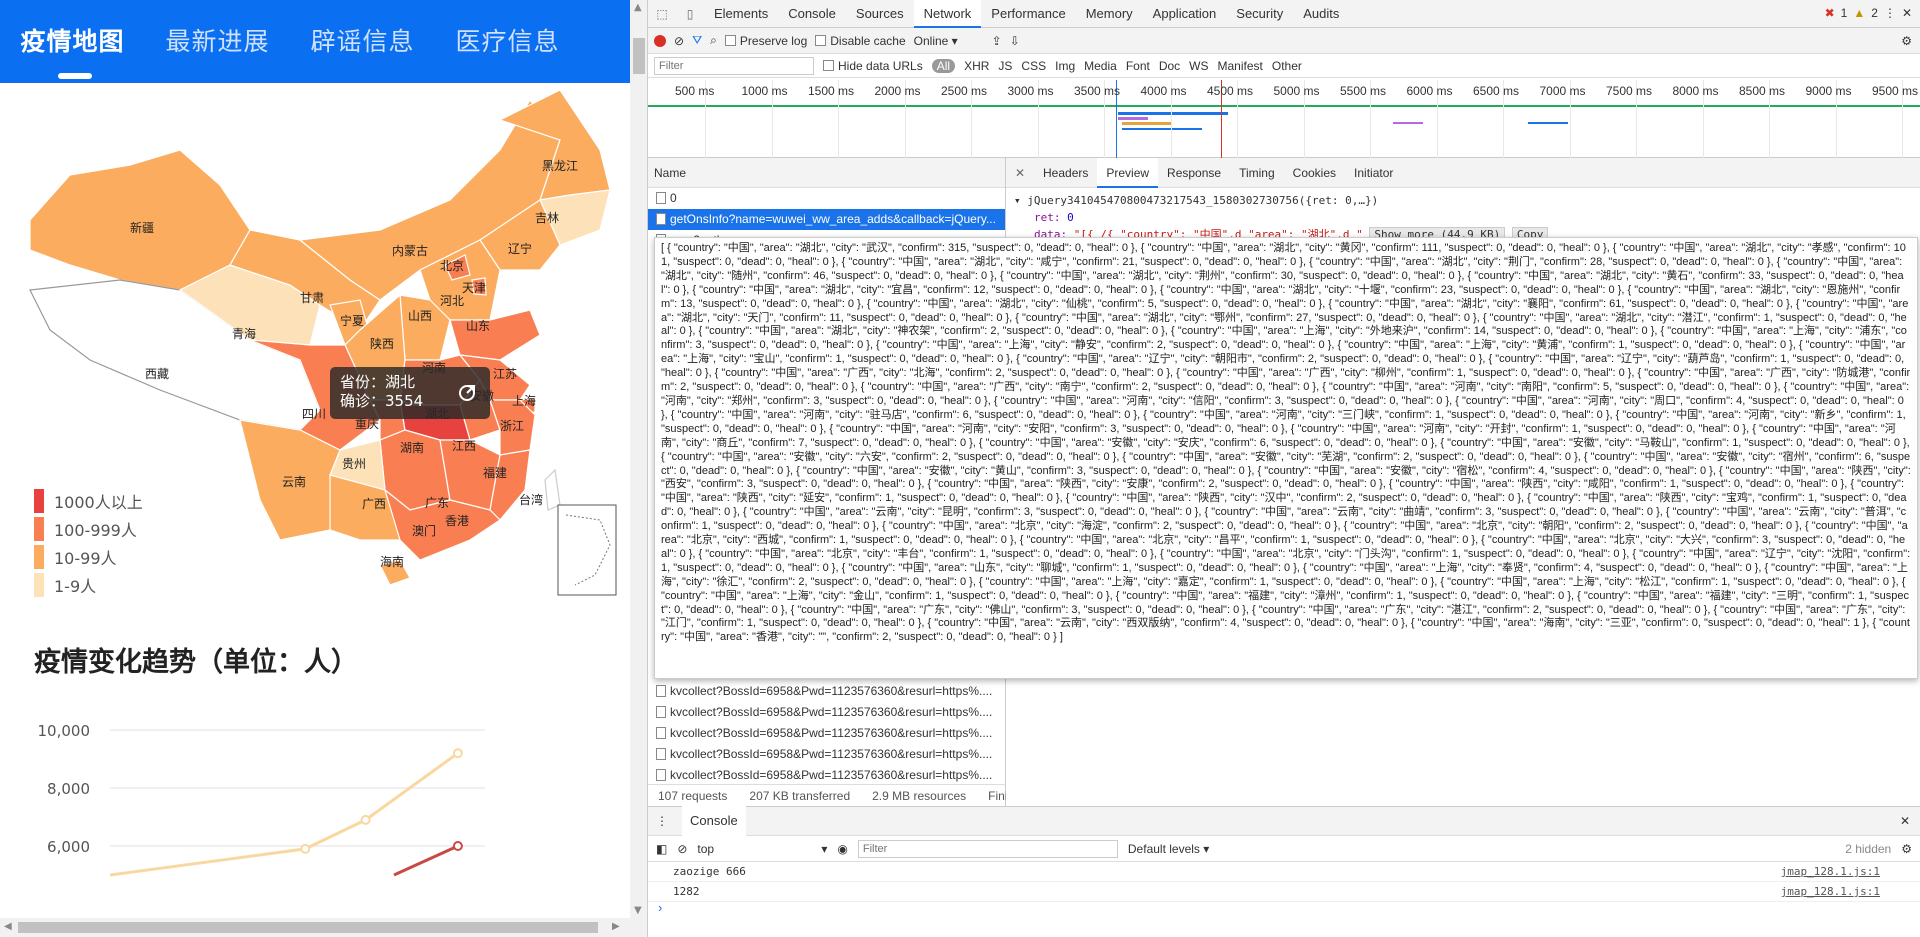 Image resolution: width=1920 pixels, height=937 pixels. I want to click on request-row: 0, so click(826, 198).